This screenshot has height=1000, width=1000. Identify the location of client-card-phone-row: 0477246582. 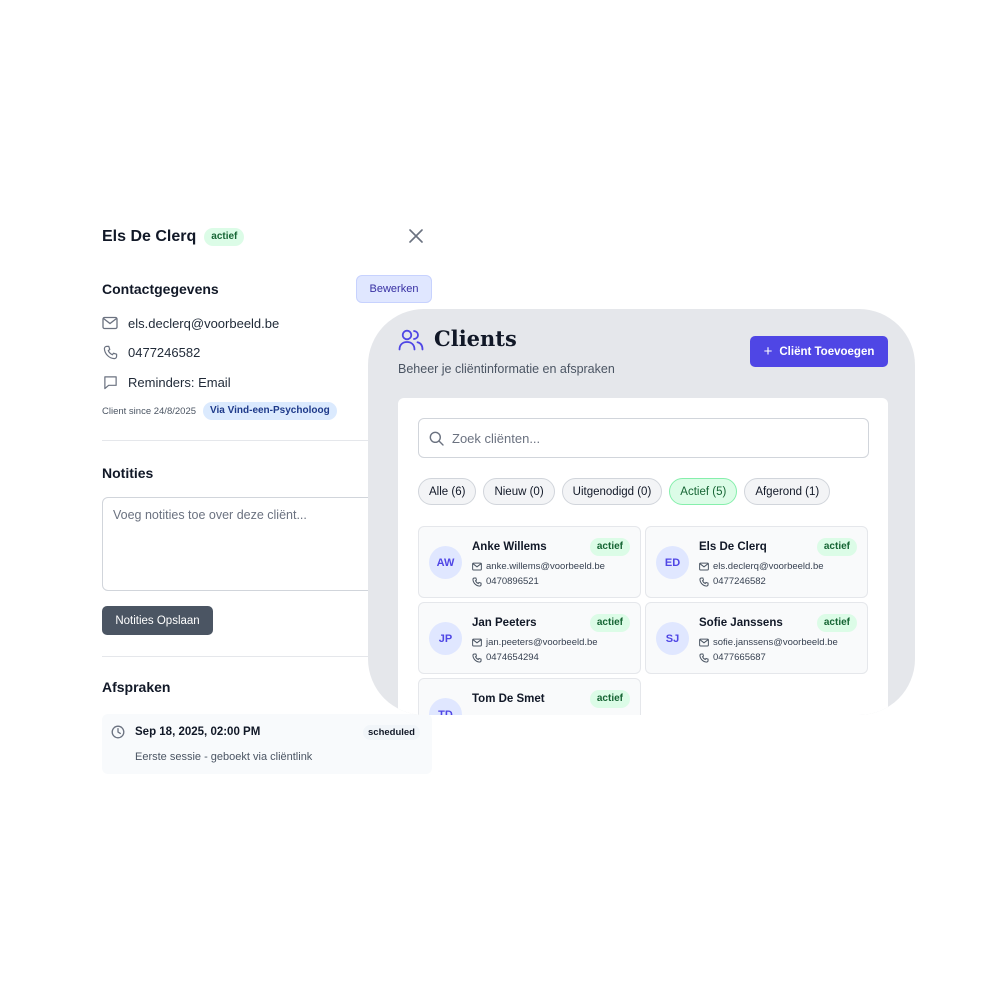
(732, 581).